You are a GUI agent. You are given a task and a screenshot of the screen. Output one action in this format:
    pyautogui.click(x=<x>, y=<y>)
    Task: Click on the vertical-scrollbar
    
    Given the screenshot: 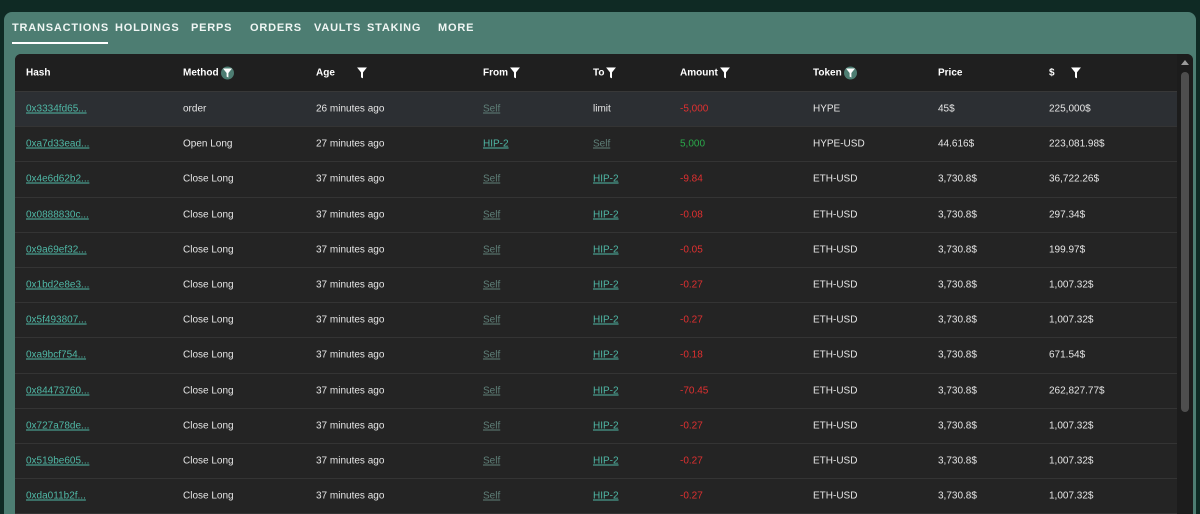 What is the action you would take?
    pyautogui.click(x=1185, y=284)
    